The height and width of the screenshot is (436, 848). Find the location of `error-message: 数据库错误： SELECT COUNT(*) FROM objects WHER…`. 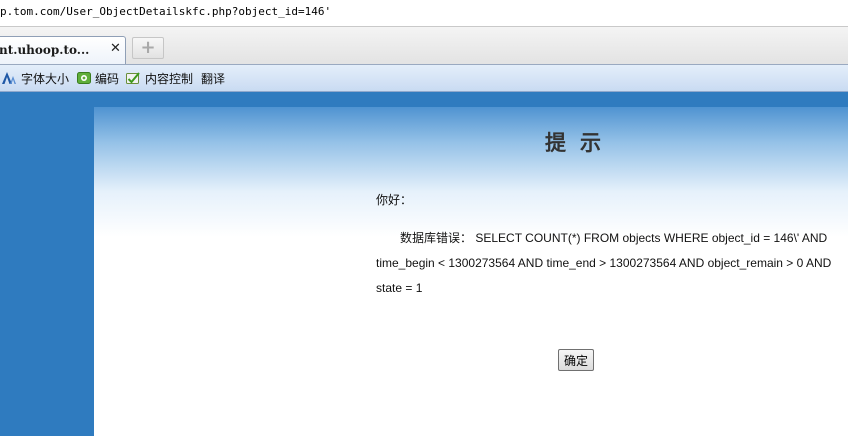

error-message: 数据库错误： SELECT COUNT(*) FROM objects WHER… is located at coordinates (606, 263).